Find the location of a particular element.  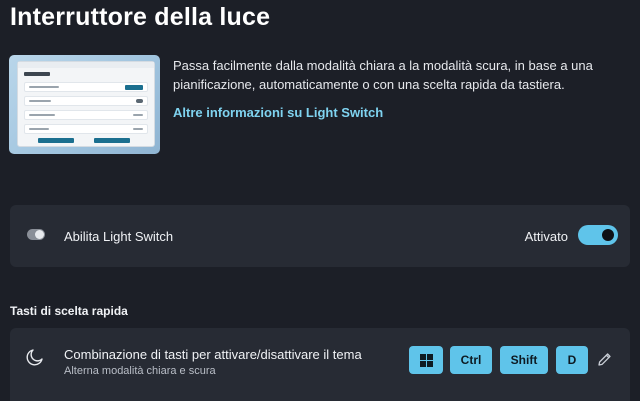

more-info-link: Altre informazioni su Light Switch is located at coordinates (278, 112).